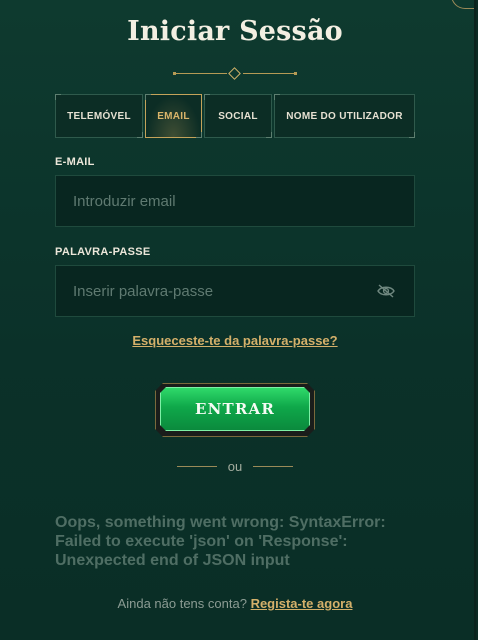 The width and height of the screenshot is (478, 640). I want to click on tab-username: NOME DO UTILIZADOR, so click(344, 116).